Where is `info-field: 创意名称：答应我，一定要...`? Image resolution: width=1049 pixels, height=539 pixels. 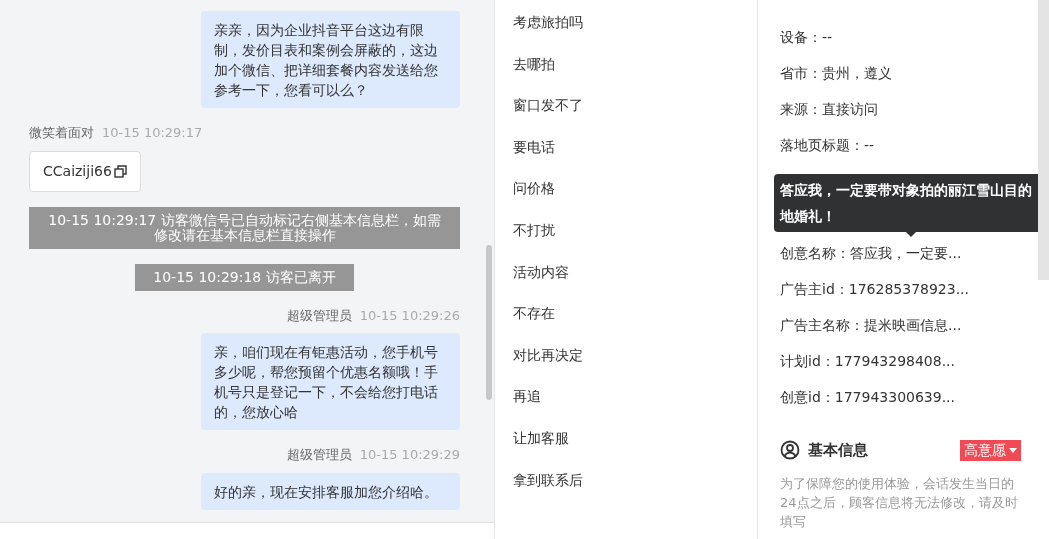 info-field: 创意名称：答应我，一定要... is located at coordinates (907, 261).